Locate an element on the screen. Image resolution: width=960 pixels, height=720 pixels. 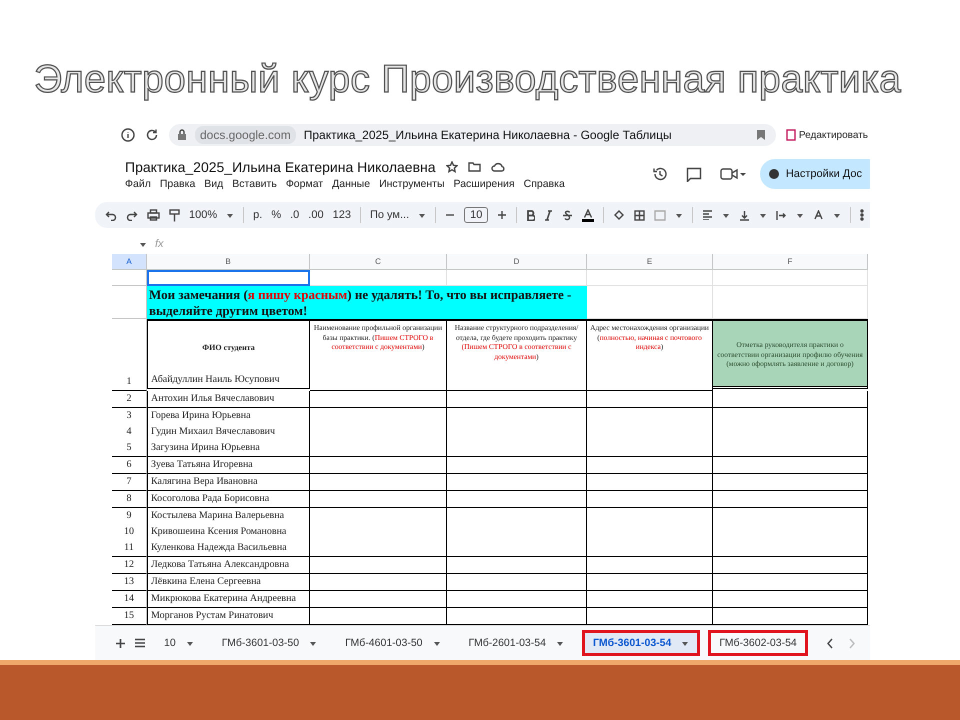
row-number: 11 is located at coordinates (129, 548).